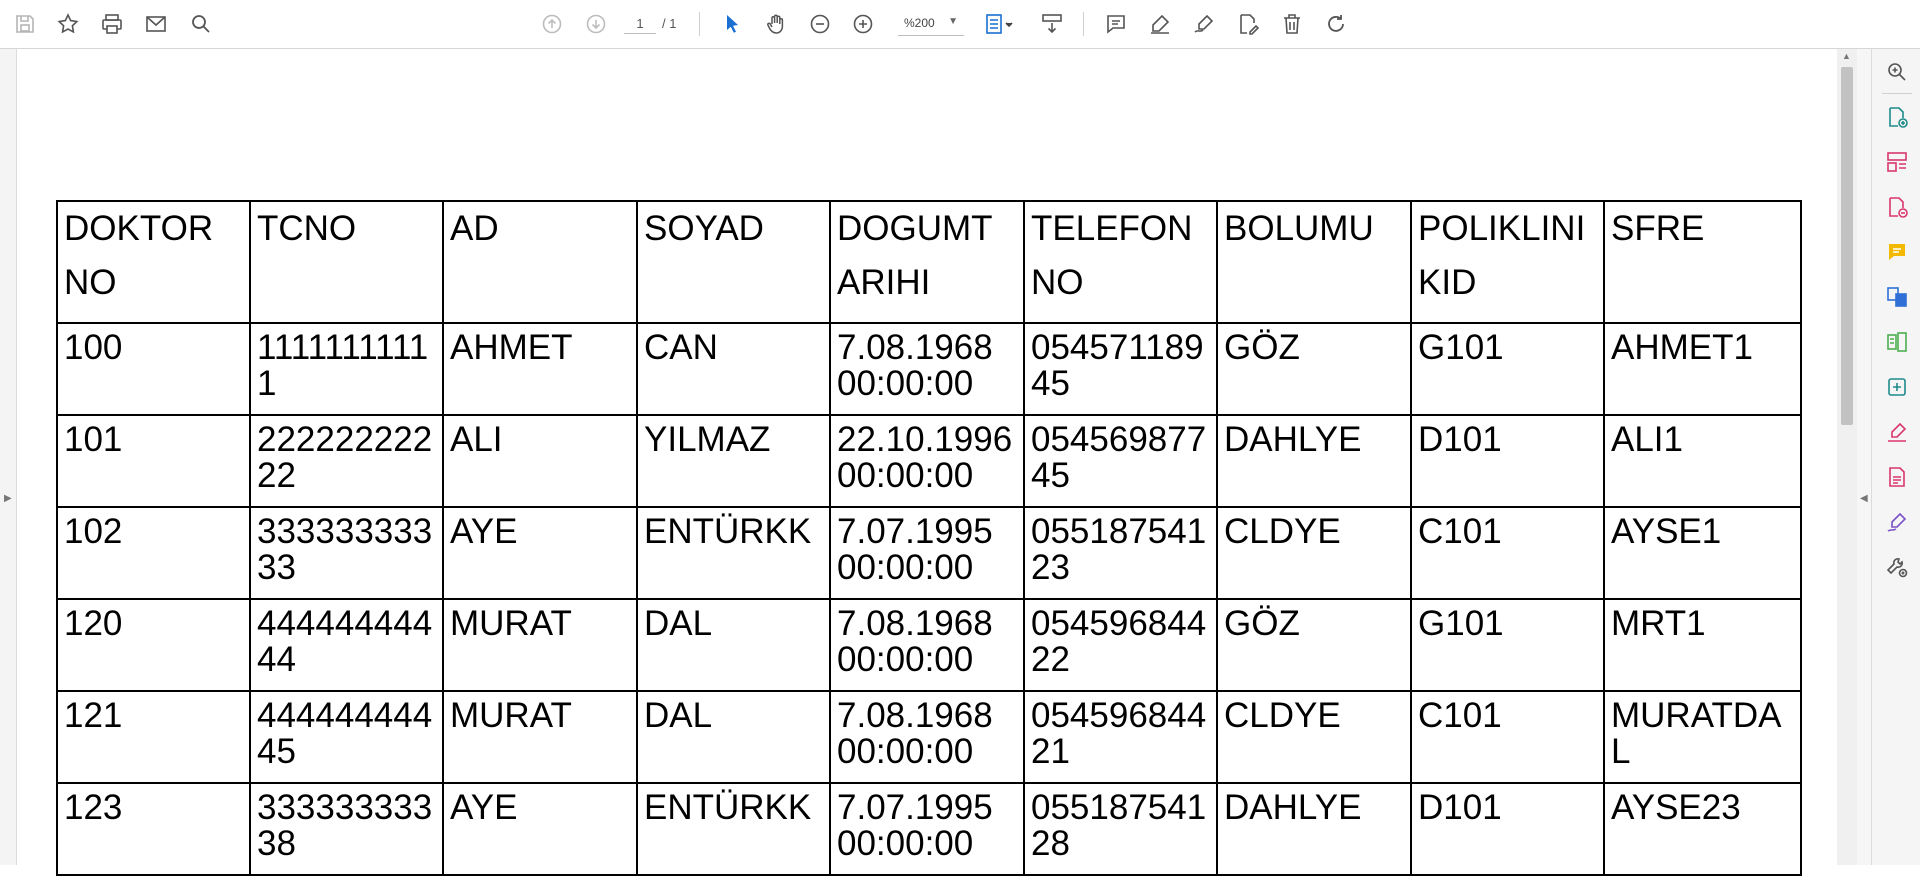 This screenshot has height=876, width=1920. Describe the element at coordinates (1897, 387) in the screenshot. I see `scan-icon` at that location.